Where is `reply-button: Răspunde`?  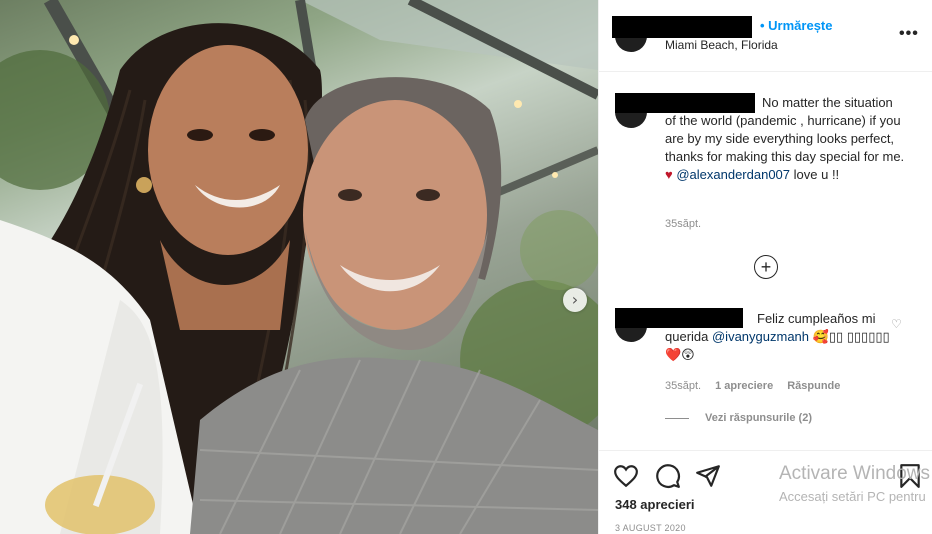
reply-button: Răspunde is located at coordinates (813, 386).